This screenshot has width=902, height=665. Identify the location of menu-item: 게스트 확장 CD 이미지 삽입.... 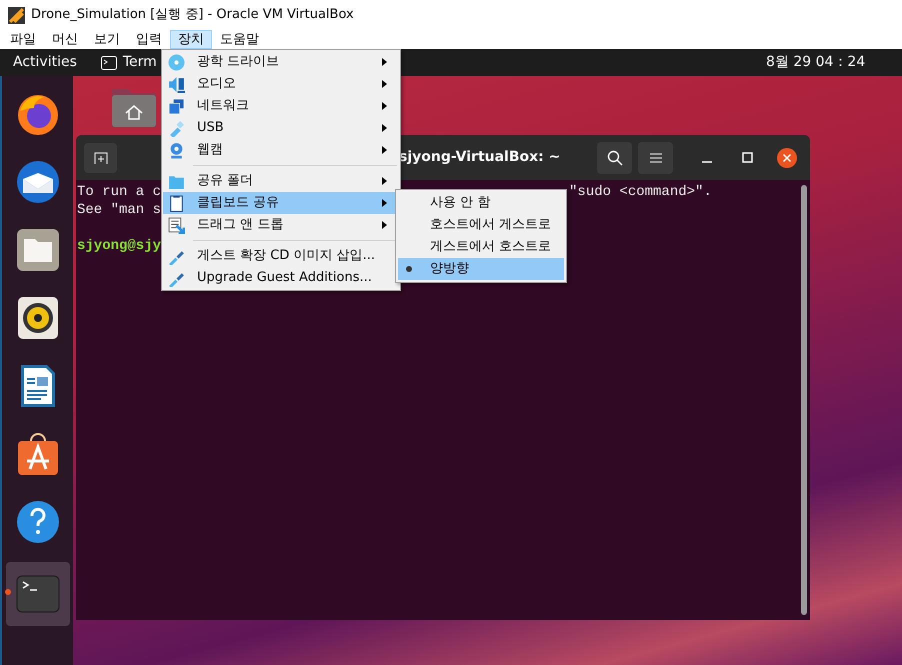
(281, 256).